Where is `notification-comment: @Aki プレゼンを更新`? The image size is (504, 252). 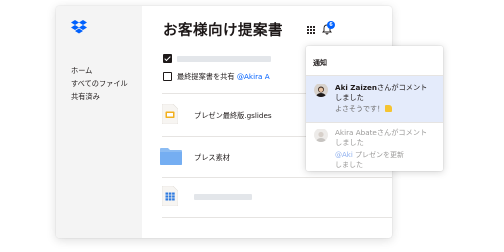
notification-comment: @Aki プレゼンを更新 is located at coordinates (369, 155).